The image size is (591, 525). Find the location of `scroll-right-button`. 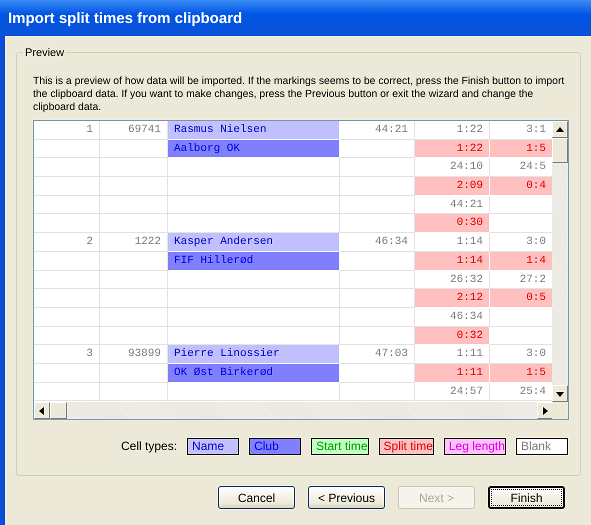

scroll-right-button is located at coordinates (545, 410).